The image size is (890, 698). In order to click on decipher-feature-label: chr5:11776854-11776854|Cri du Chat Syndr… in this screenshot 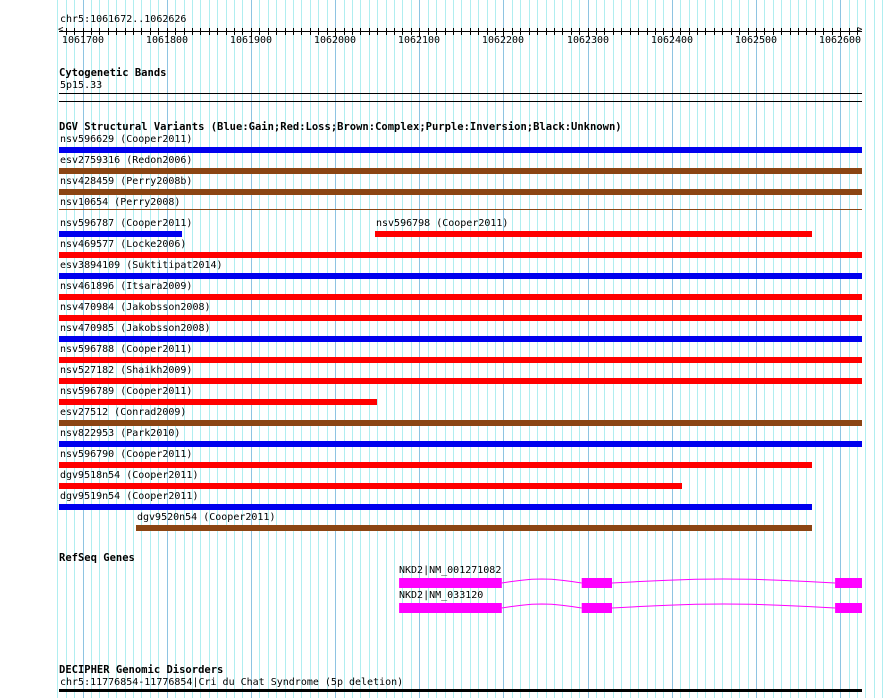, I will do `click(231, 682)`.